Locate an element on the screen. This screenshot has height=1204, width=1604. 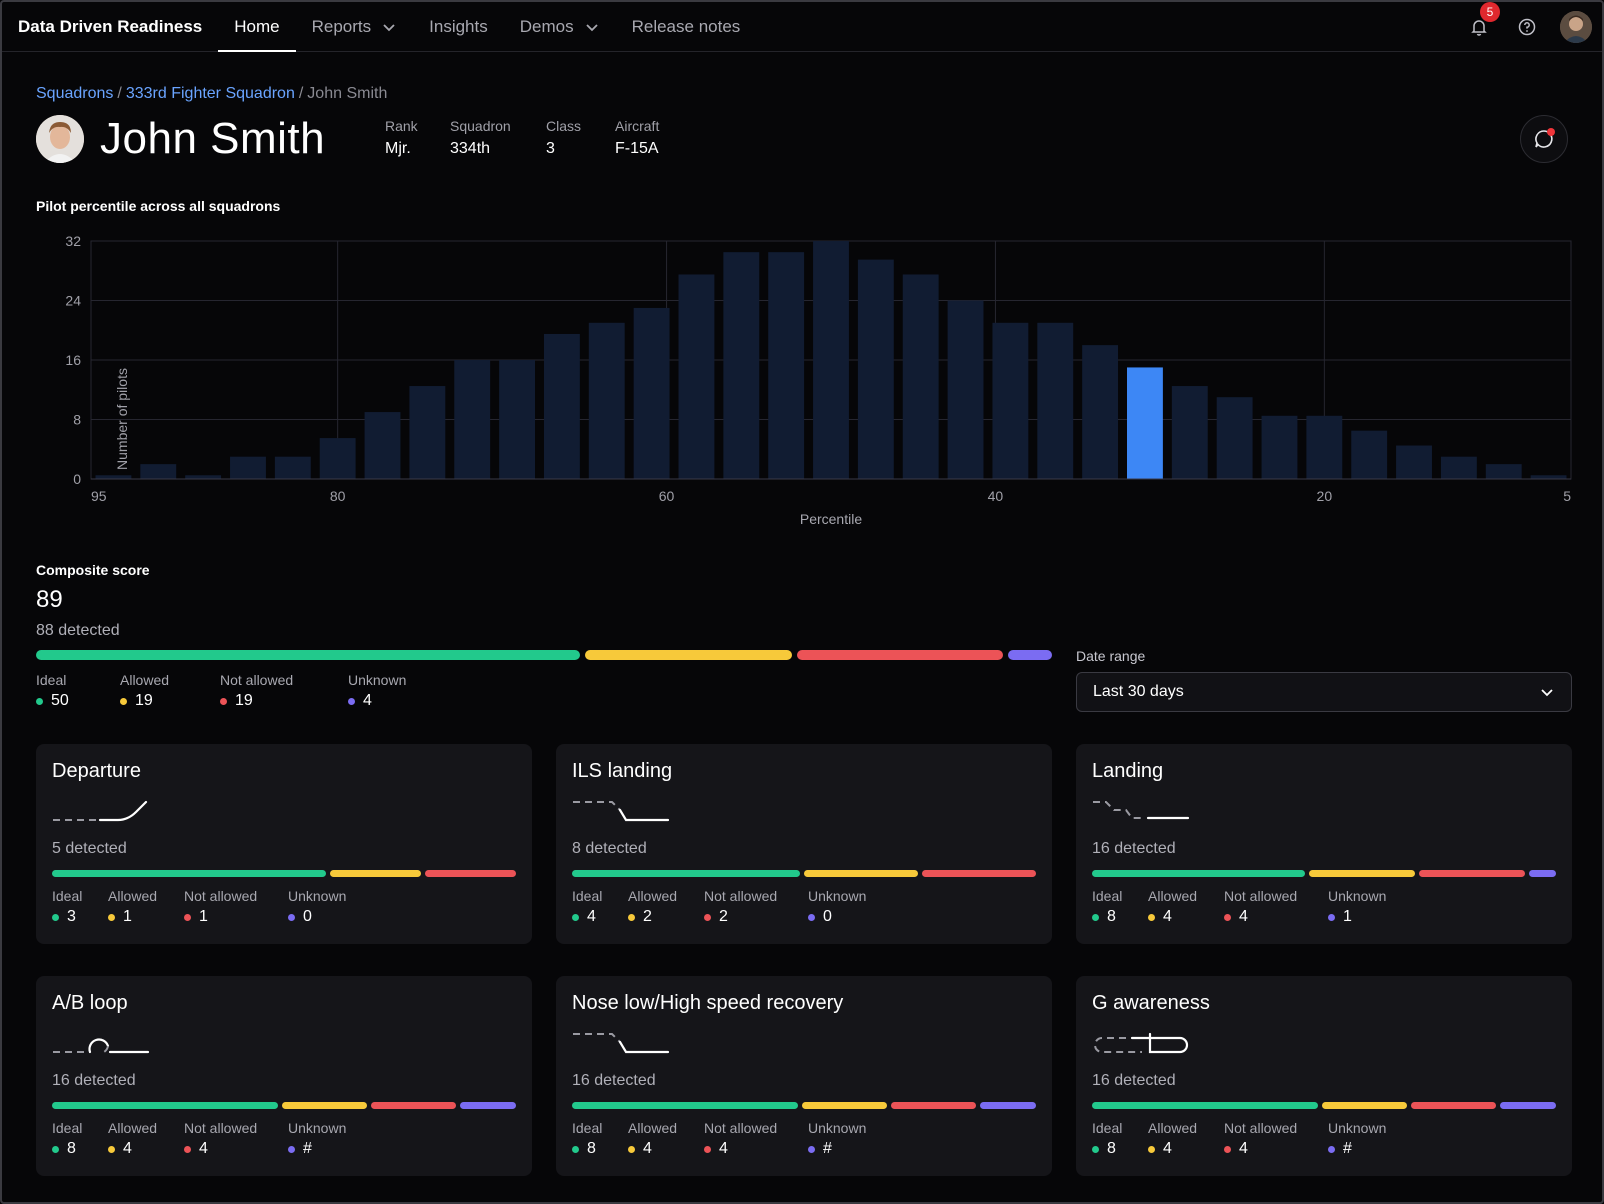
y-tick-label: 24 is located at coordinates (73, 301).